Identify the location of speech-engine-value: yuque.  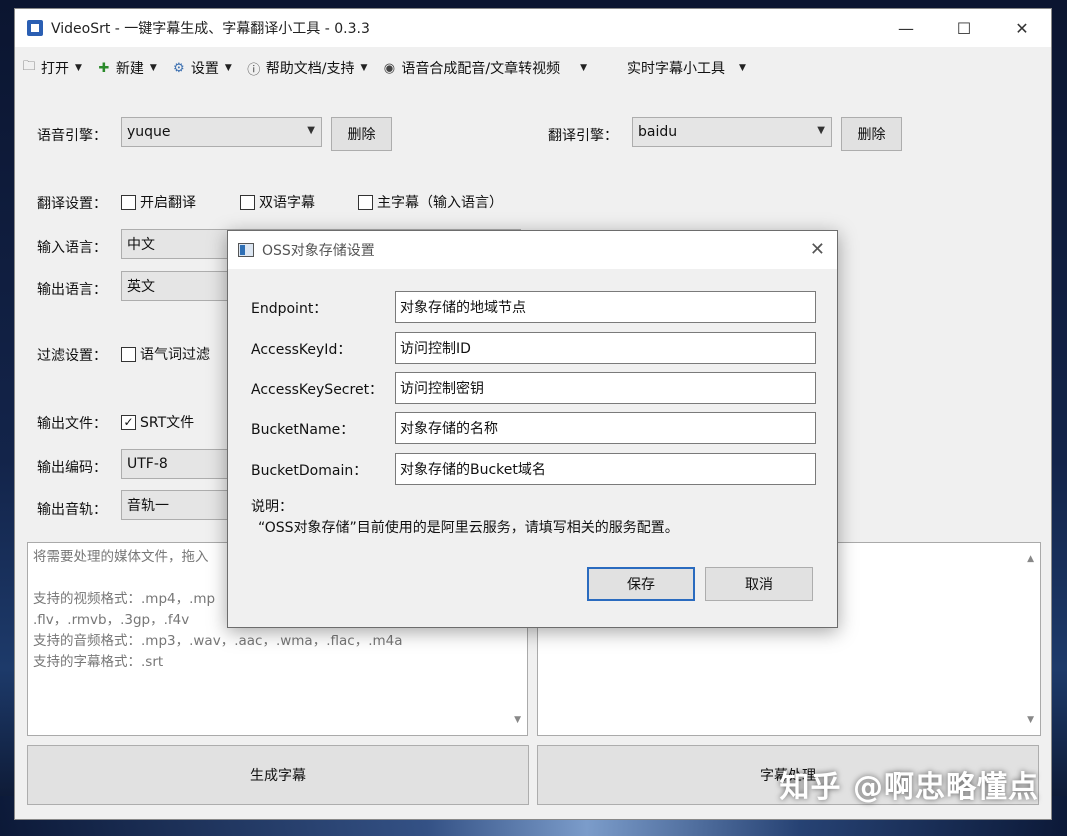
(149, 132).